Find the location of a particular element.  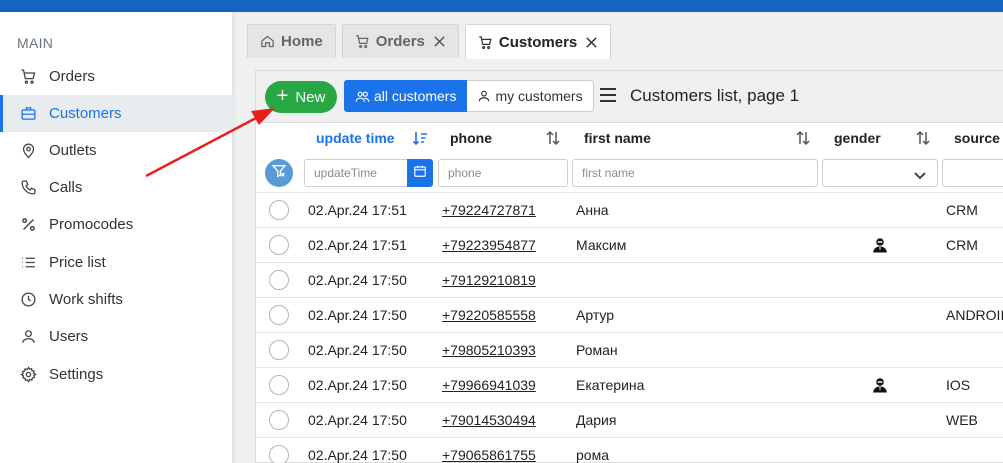

column-header-source: source is located at coordinates (977, 138).